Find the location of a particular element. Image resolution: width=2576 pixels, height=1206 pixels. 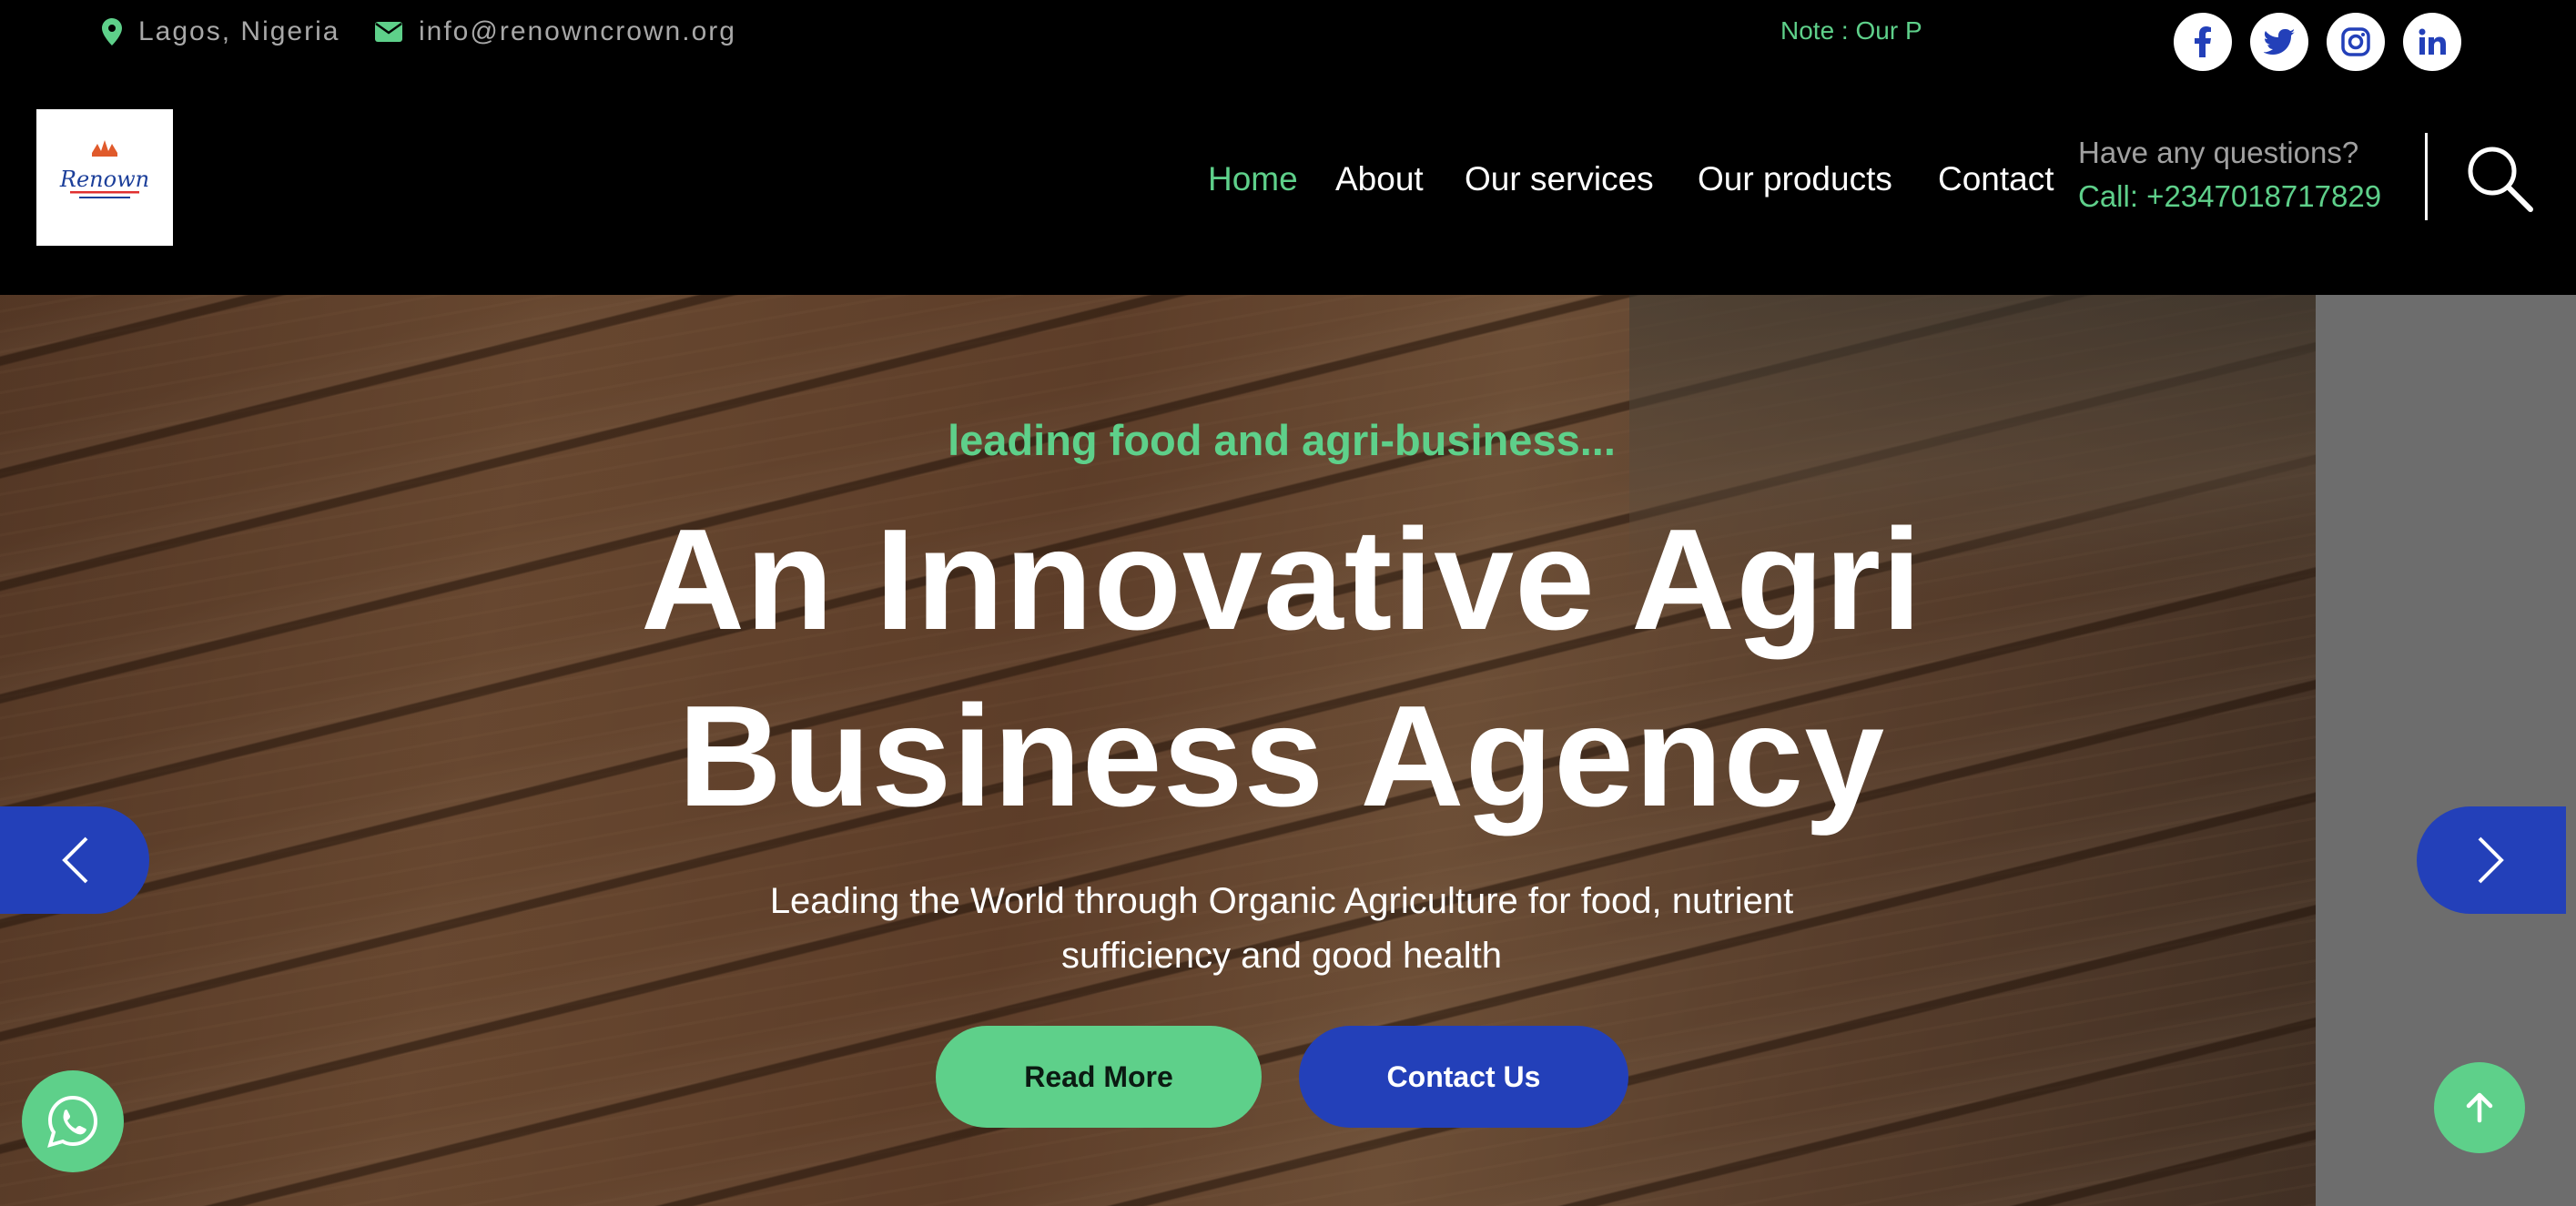

hero-title-line1: An Innovative Agri is located at coordinates (1281, 580).